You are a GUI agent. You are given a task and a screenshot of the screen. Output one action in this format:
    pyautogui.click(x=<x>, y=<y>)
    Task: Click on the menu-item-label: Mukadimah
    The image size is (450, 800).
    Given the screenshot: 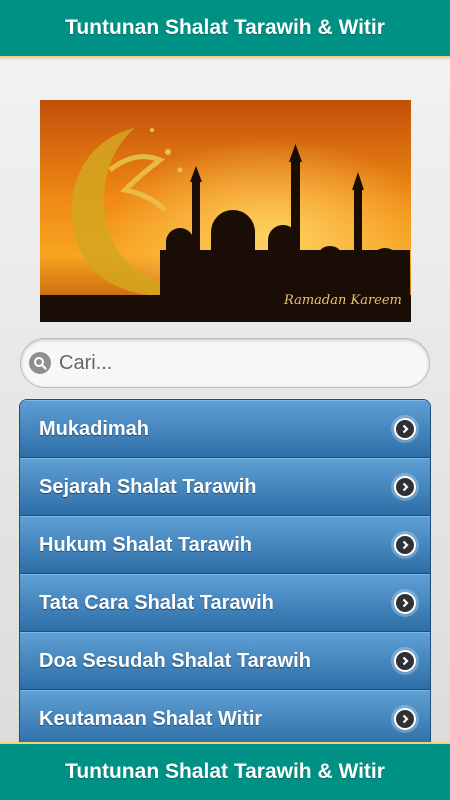 What is the action you would take?
    pyautogui.click(x=94, y=428)
    